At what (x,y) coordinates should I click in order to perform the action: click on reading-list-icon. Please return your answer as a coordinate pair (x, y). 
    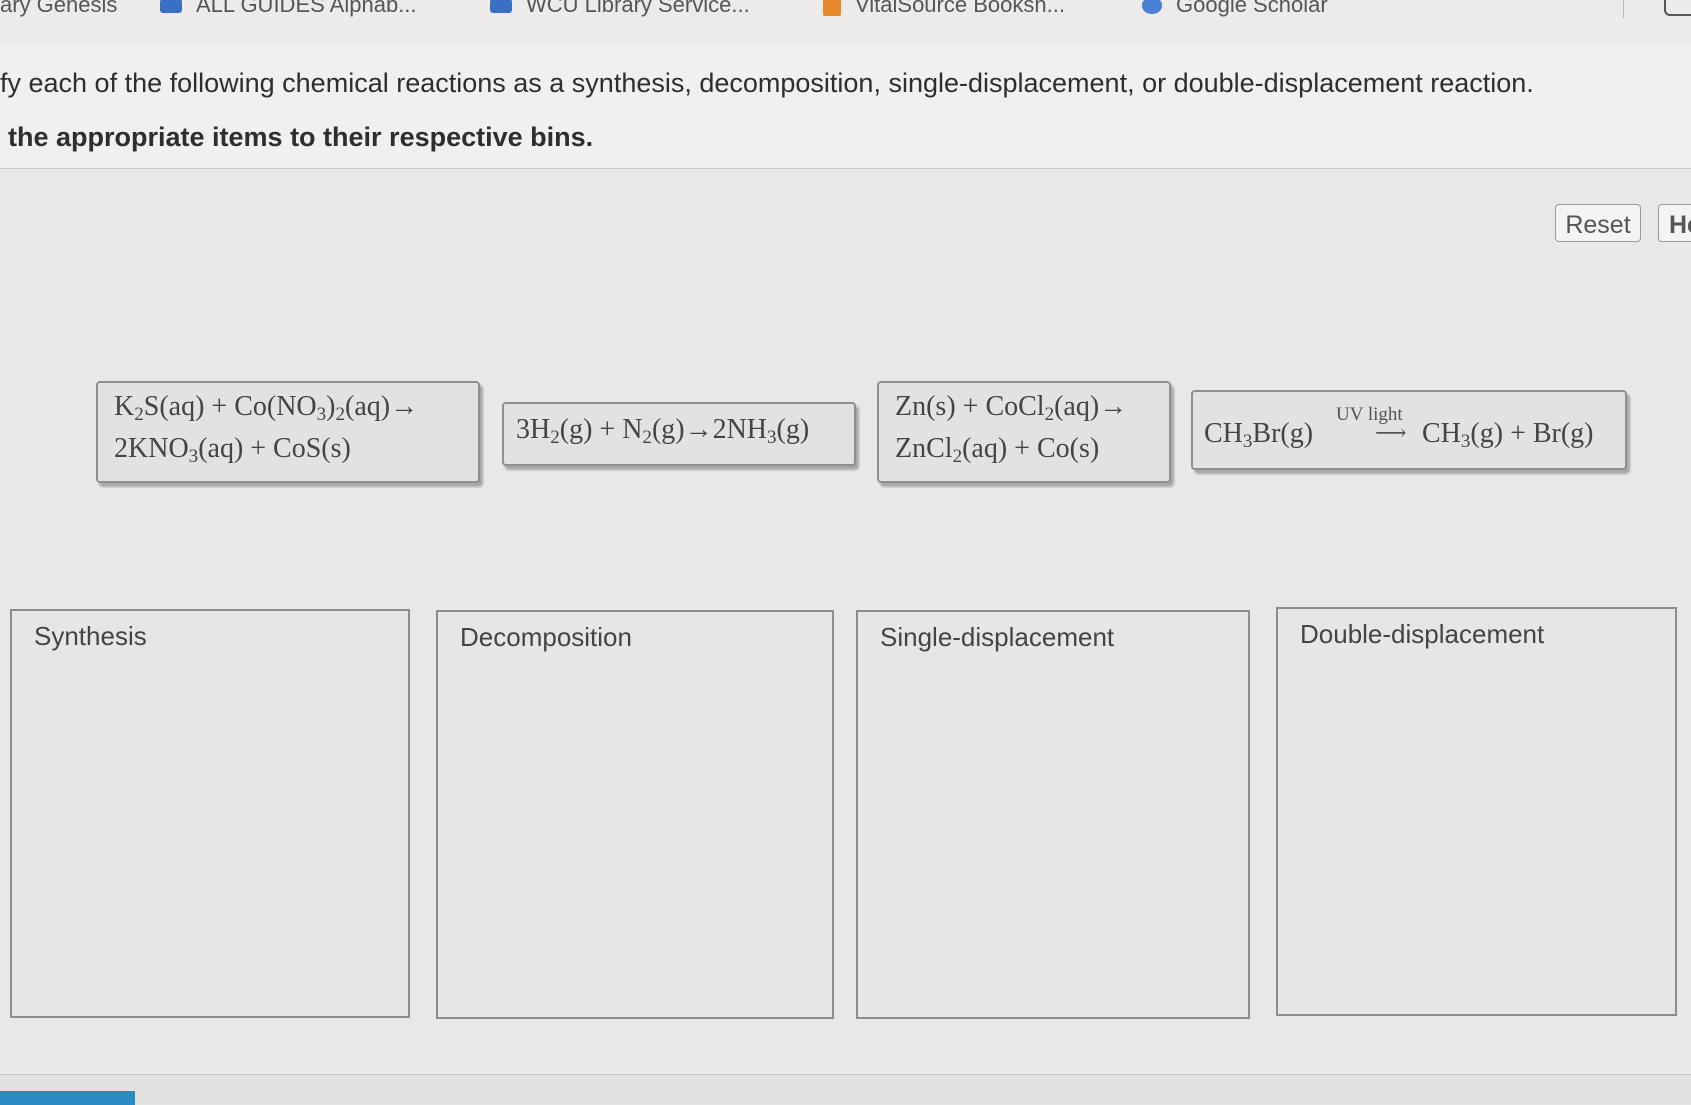
    Looking at the image, I should click on (1677, 8).